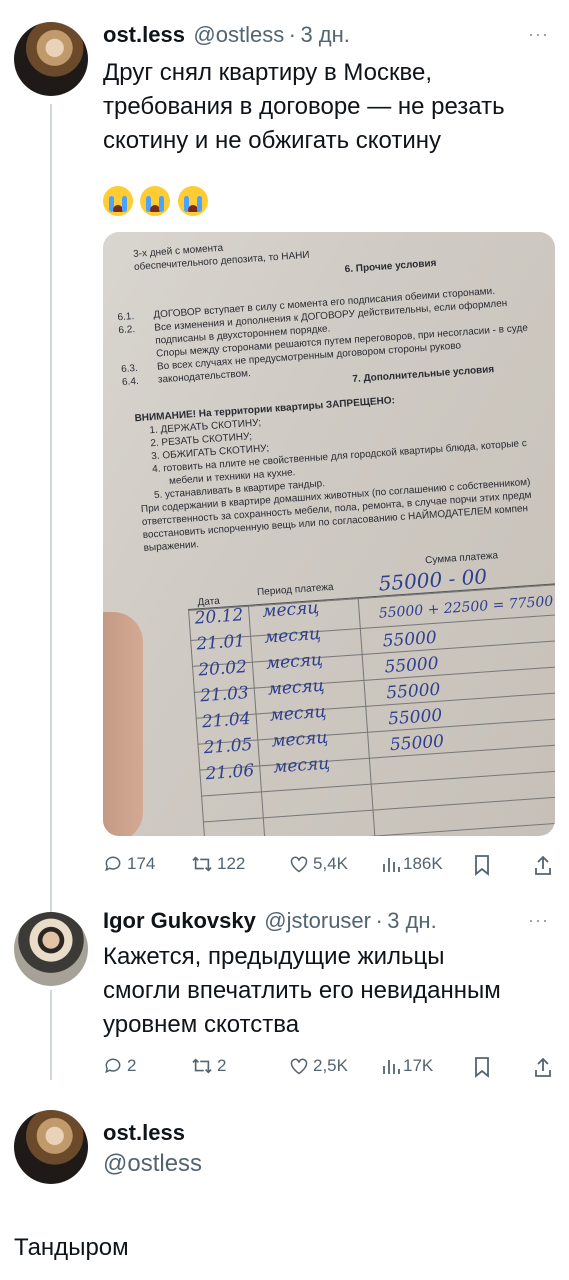 This screenshot has width=569, height=1280. I want to click on author-name: Igor Gukovsky, so click(179, 920).